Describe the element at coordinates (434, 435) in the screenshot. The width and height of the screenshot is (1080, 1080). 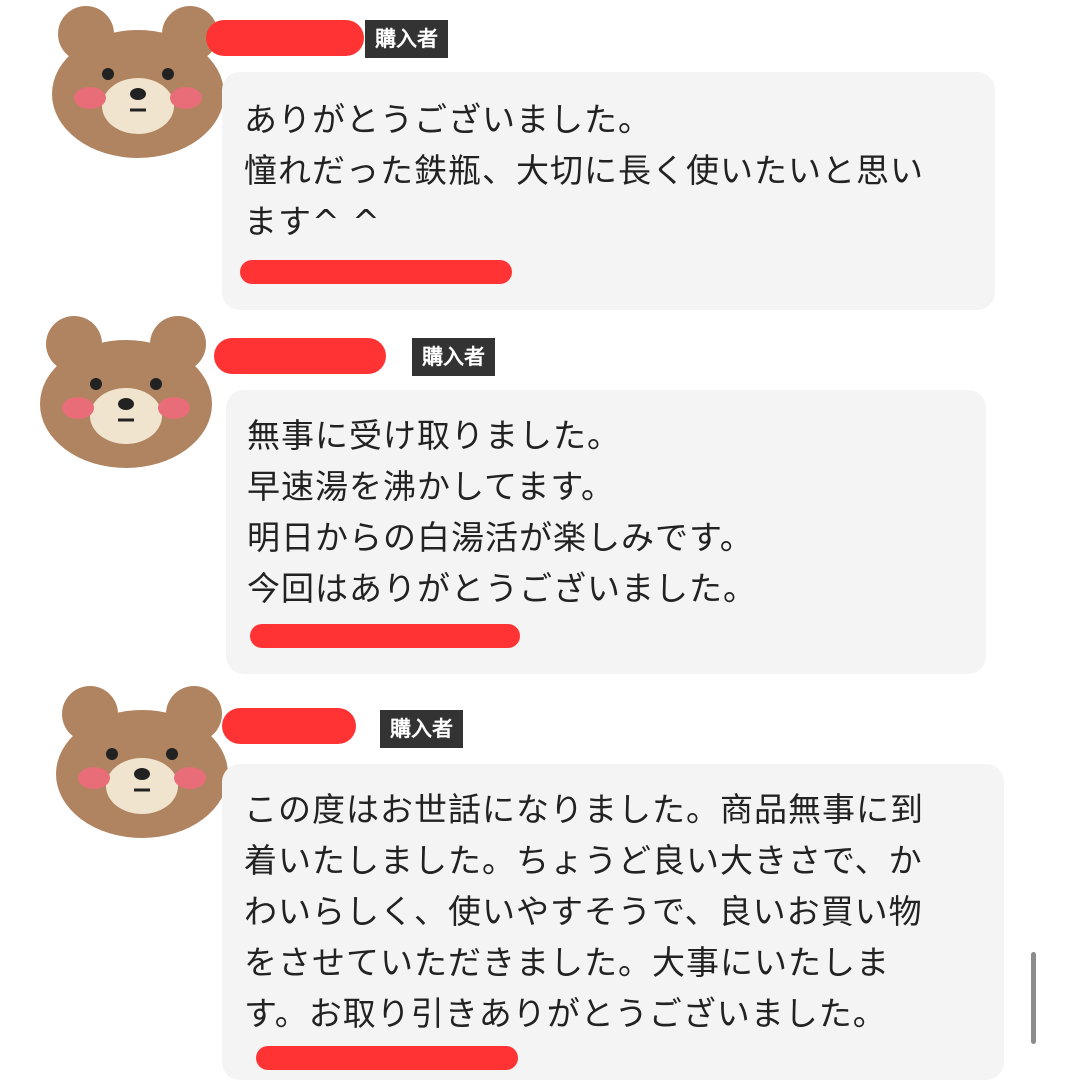
I see `message-line: 無事に受け取りました。` at that location.